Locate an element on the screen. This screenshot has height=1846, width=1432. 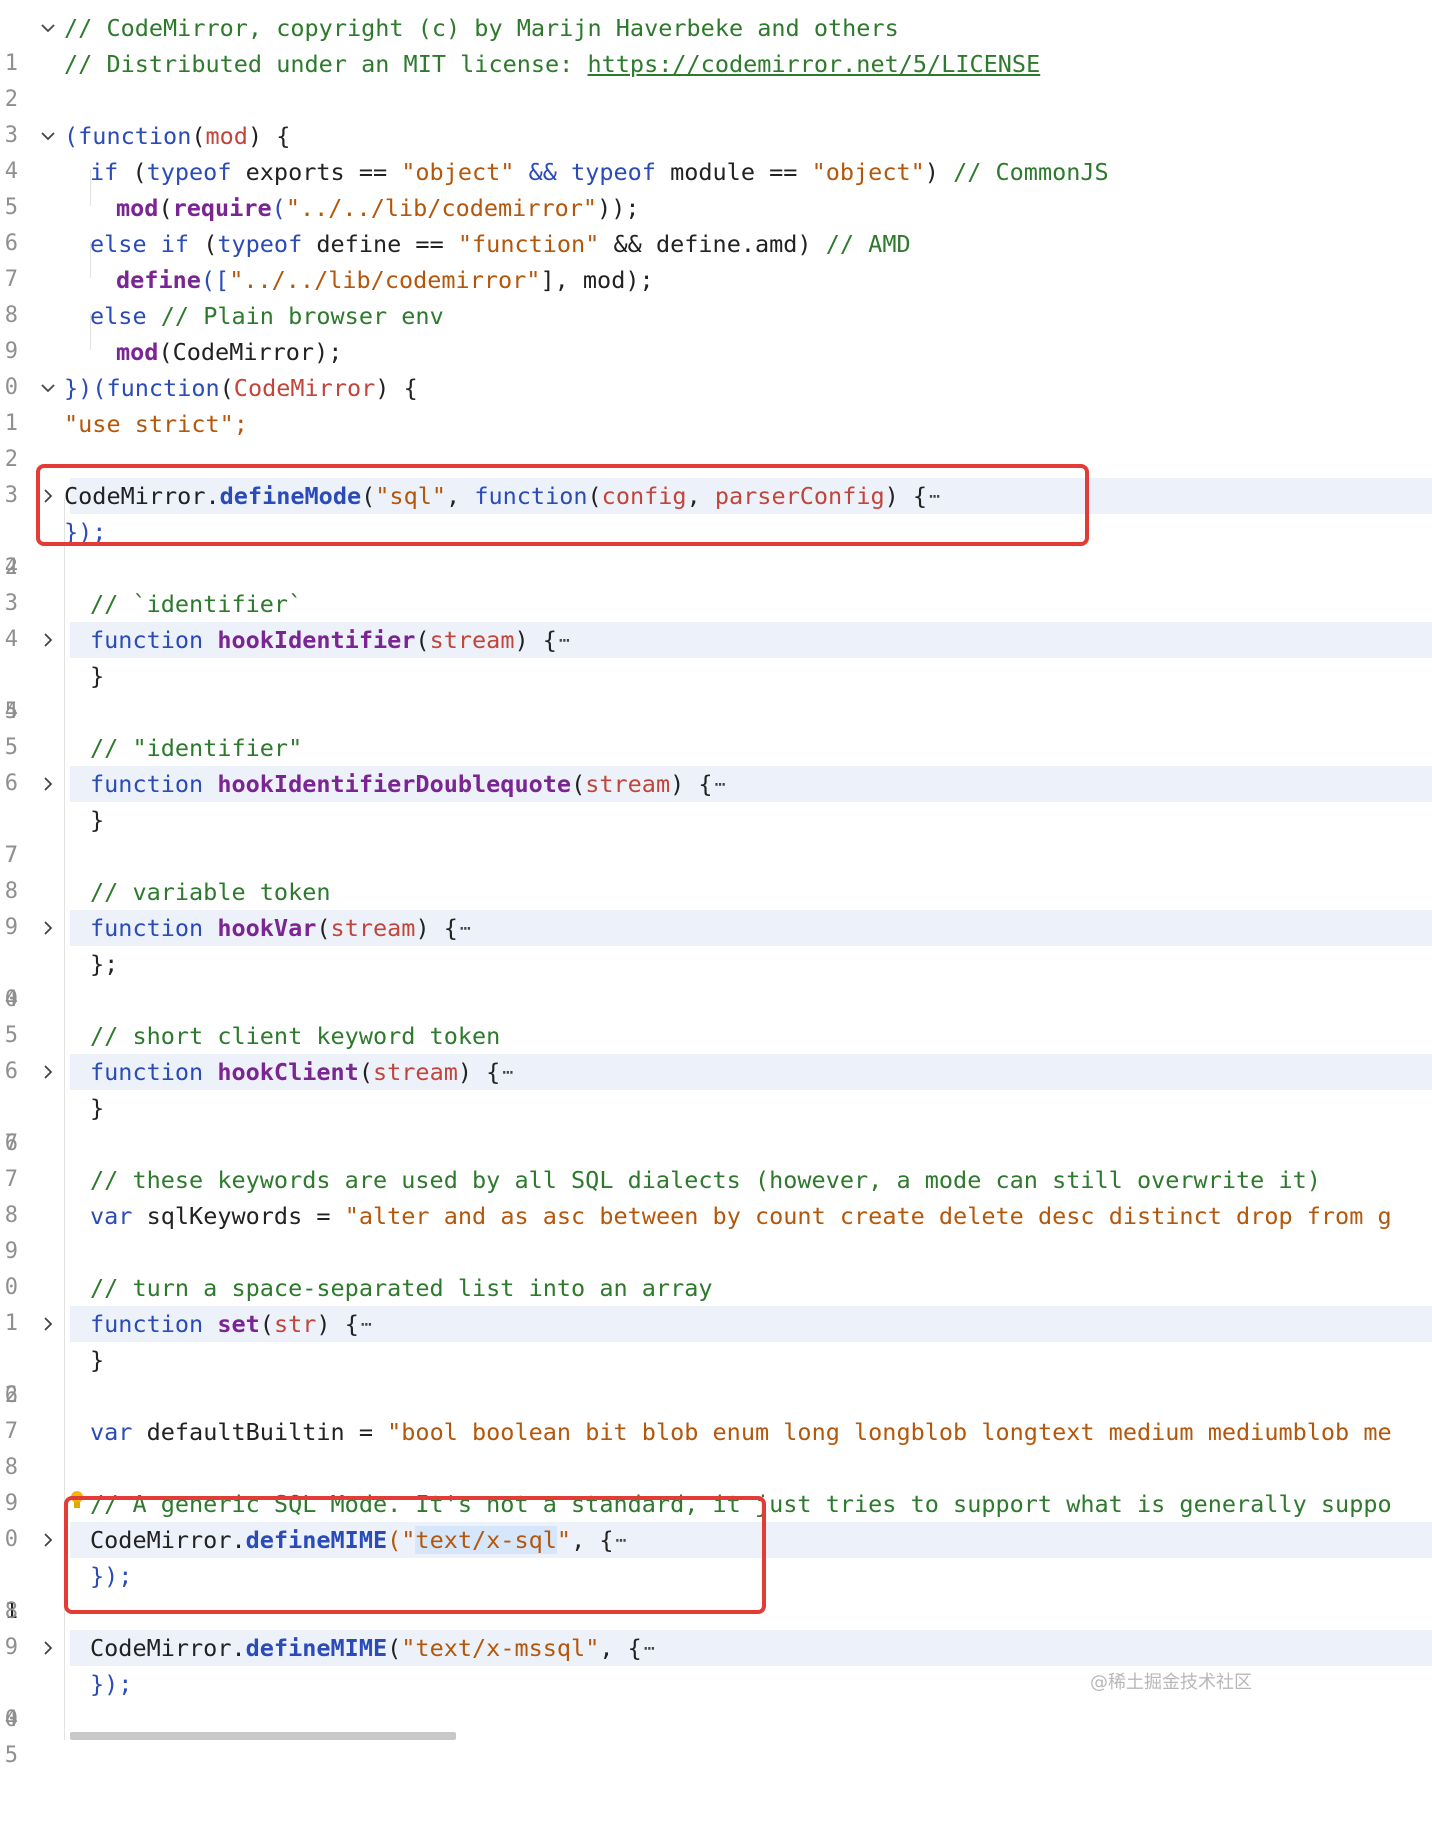
method: defineMIME is located at coordinates (316, 1540).